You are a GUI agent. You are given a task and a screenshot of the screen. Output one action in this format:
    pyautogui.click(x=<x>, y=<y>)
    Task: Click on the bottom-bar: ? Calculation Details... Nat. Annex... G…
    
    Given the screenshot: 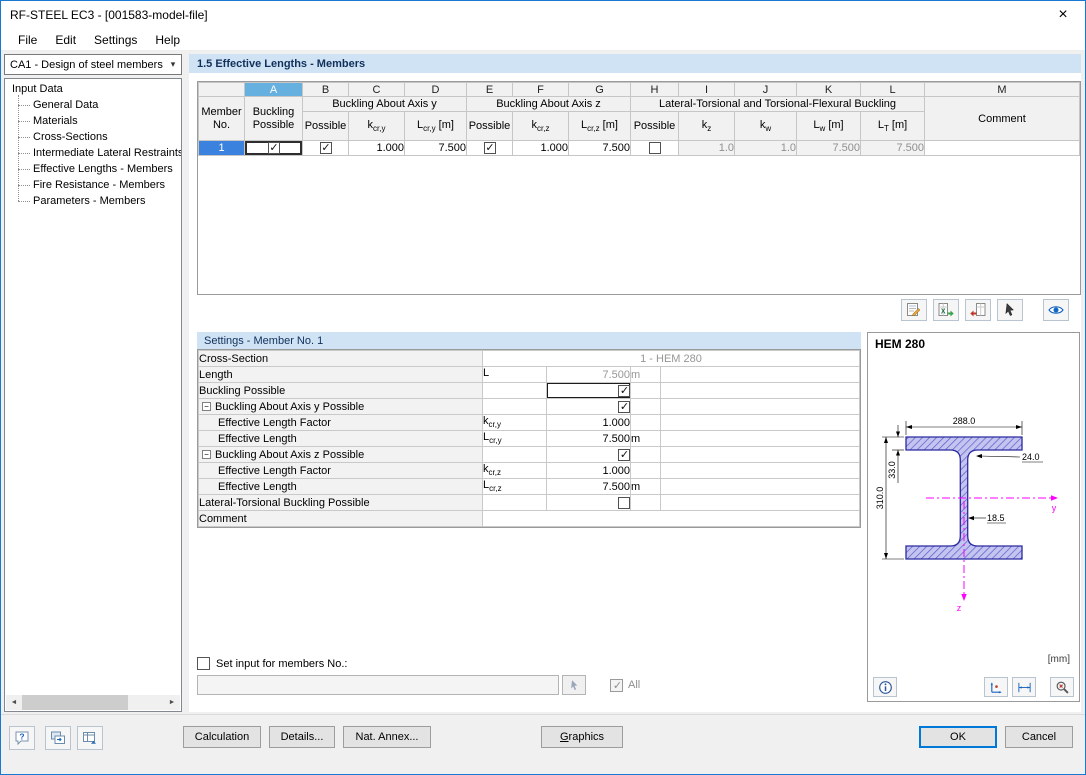 What is the action you would take?
    pyautogui.click(x=543, y=744)
    